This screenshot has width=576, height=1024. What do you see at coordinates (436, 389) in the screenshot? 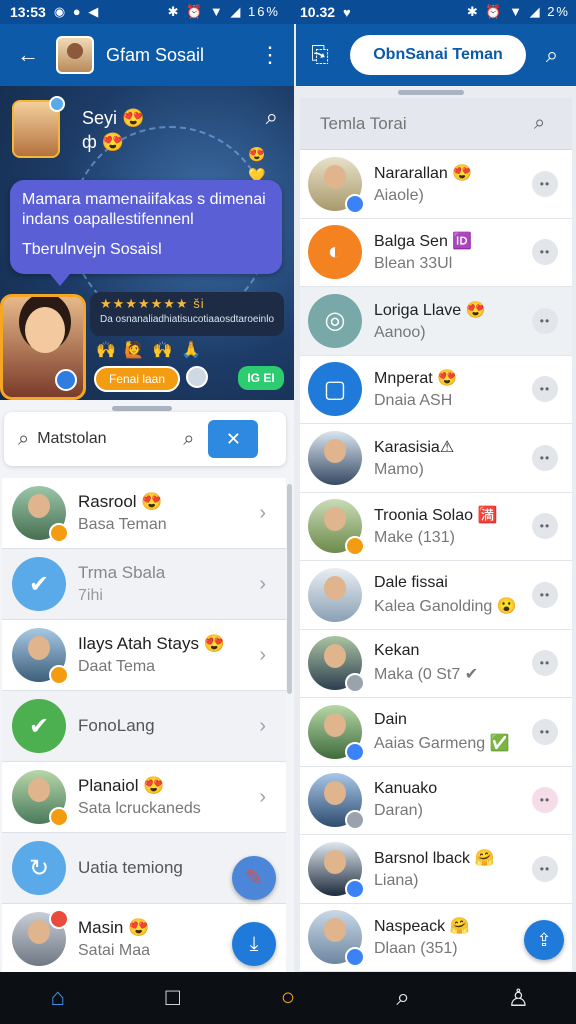
I see `list-item: ▢ Mnperat 😍 Dnaia ASH ••` at bounding box center [436, 389].